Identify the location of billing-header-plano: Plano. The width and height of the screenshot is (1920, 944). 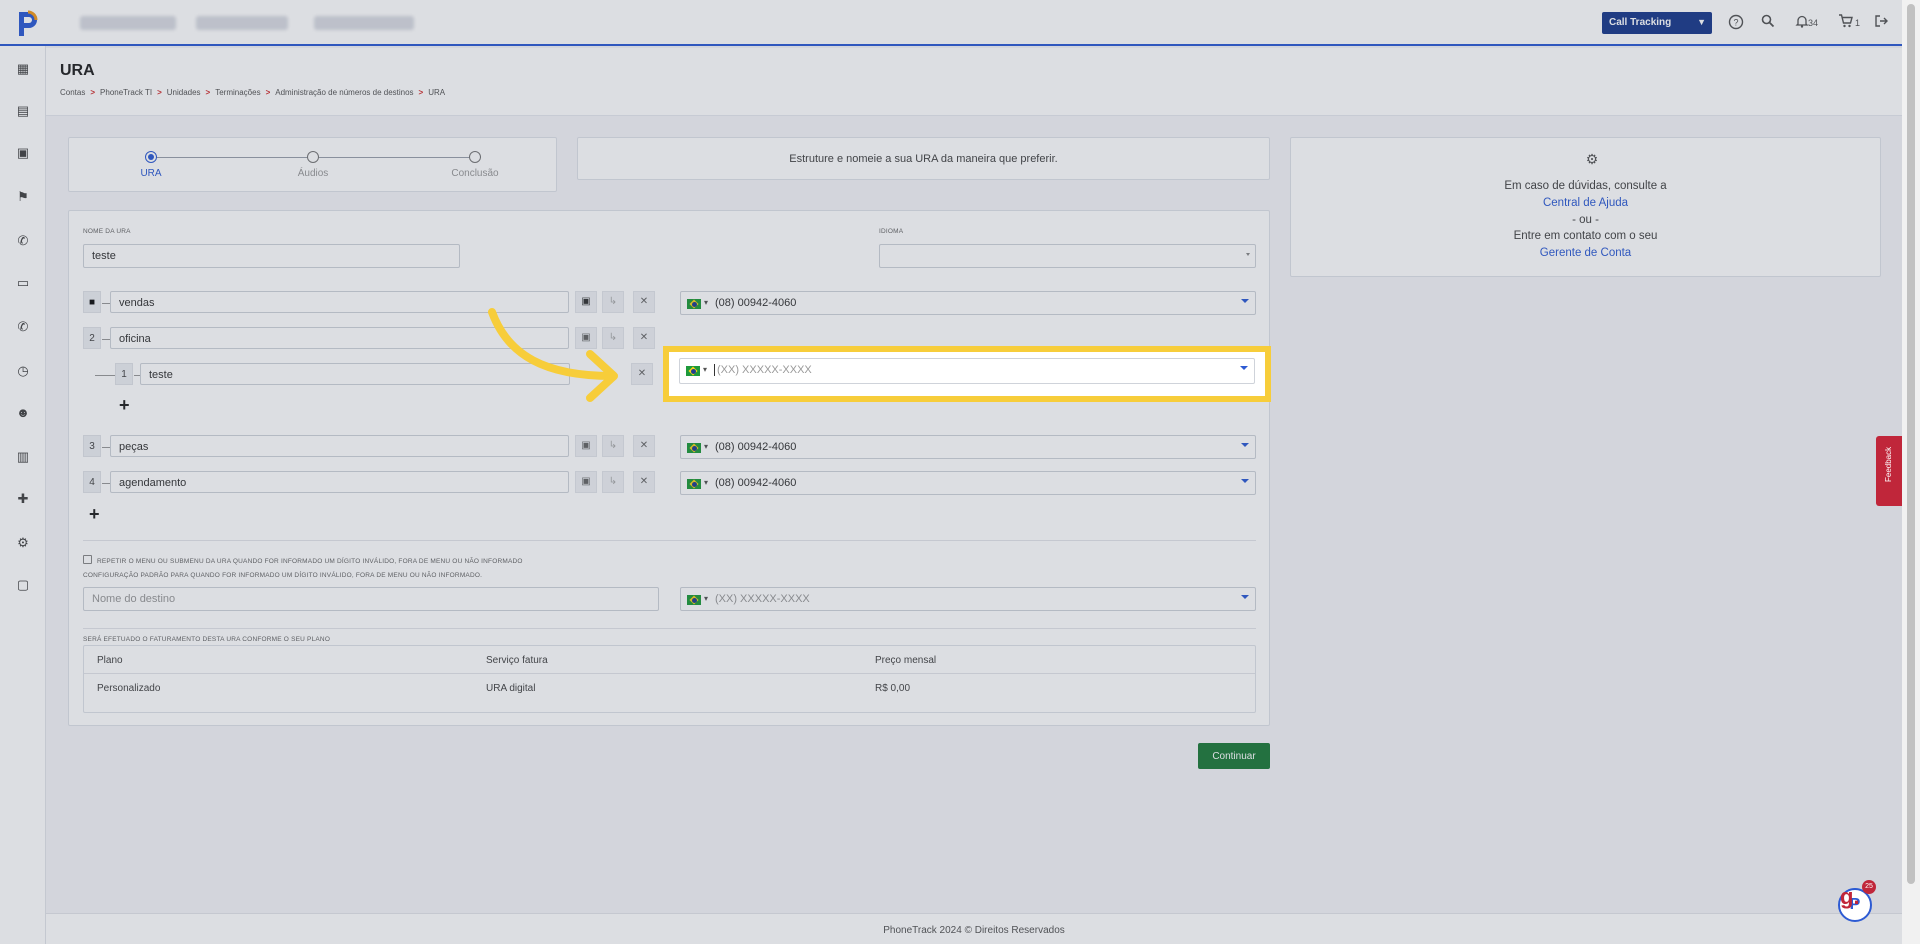
(110, 660).